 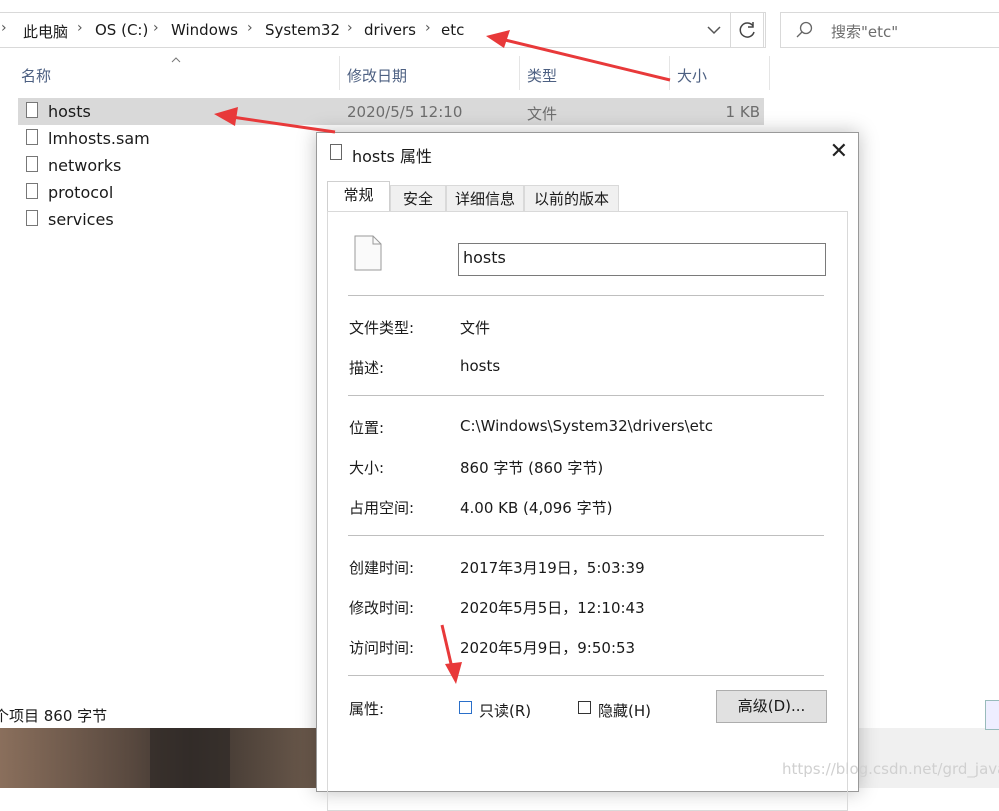 What do you see at coordinates (890, 769) in the screenshot?
I see `watermark: https://blog.csdn.net/grd_java` at bounding box center [890, 769].